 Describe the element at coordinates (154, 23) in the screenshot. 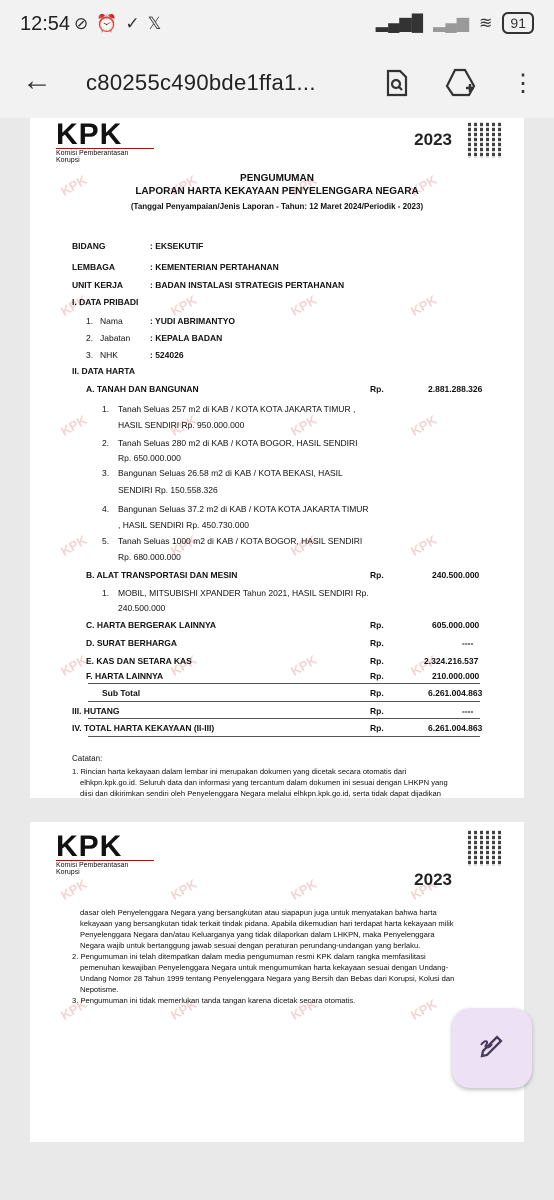

I see `x-logo-icon: 𝕏` at that location.